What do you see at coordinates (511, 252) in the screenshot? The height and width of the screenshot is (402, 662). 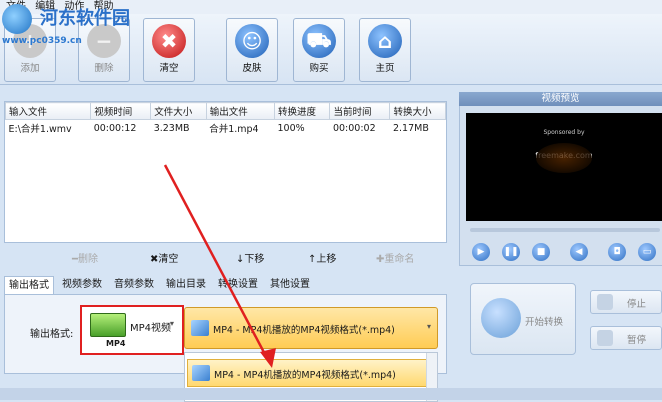 I see `pause-button: ❚❚` at bounding box center [511, 252].